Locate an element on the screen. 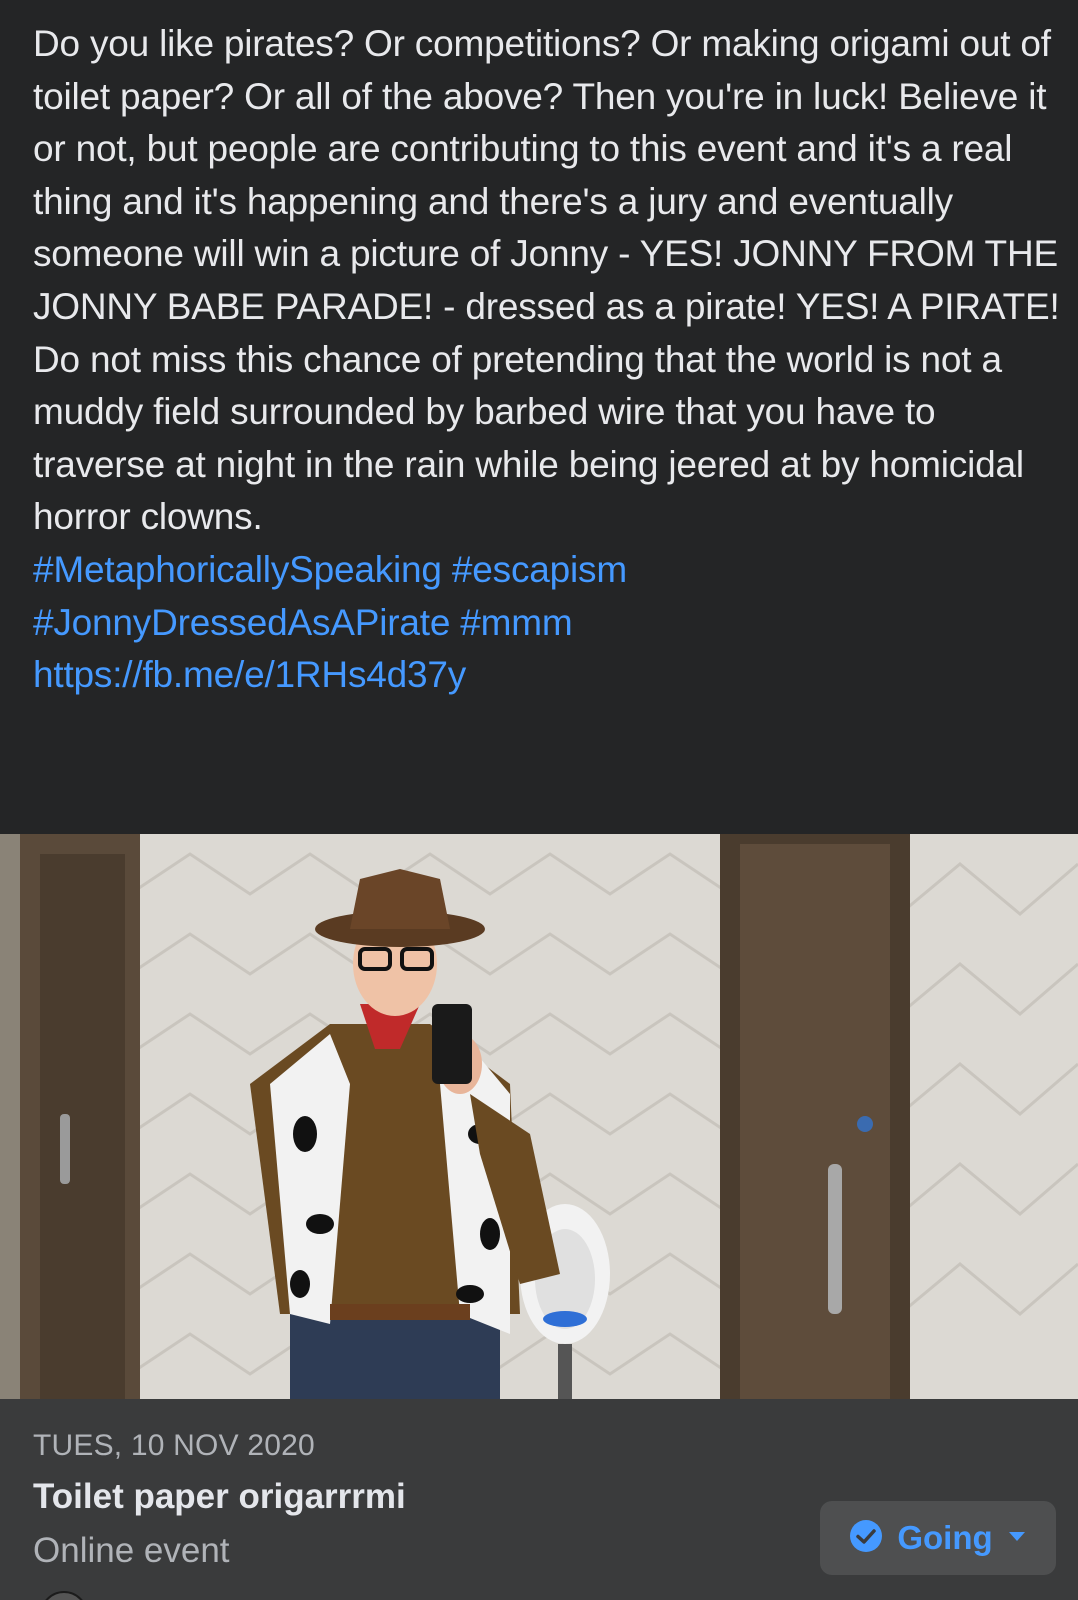  hashtag-link: #mmm is located at coordinates (516, 622).